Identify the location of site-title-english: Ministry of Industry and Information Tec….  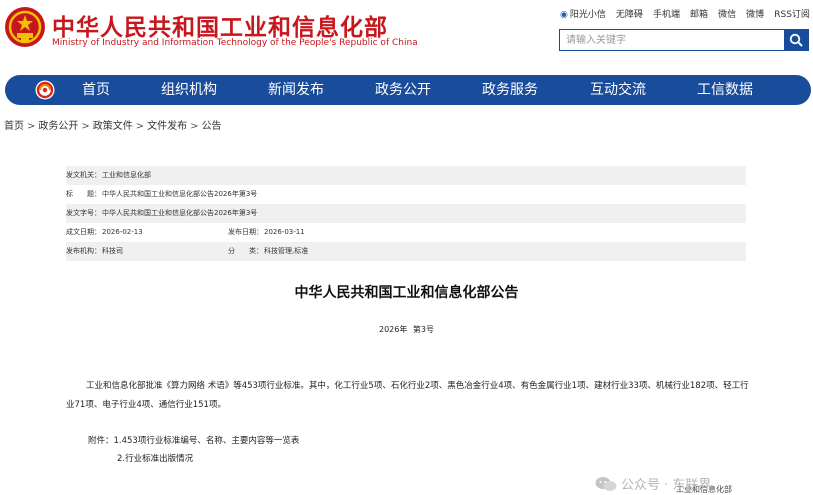
(235, 43).